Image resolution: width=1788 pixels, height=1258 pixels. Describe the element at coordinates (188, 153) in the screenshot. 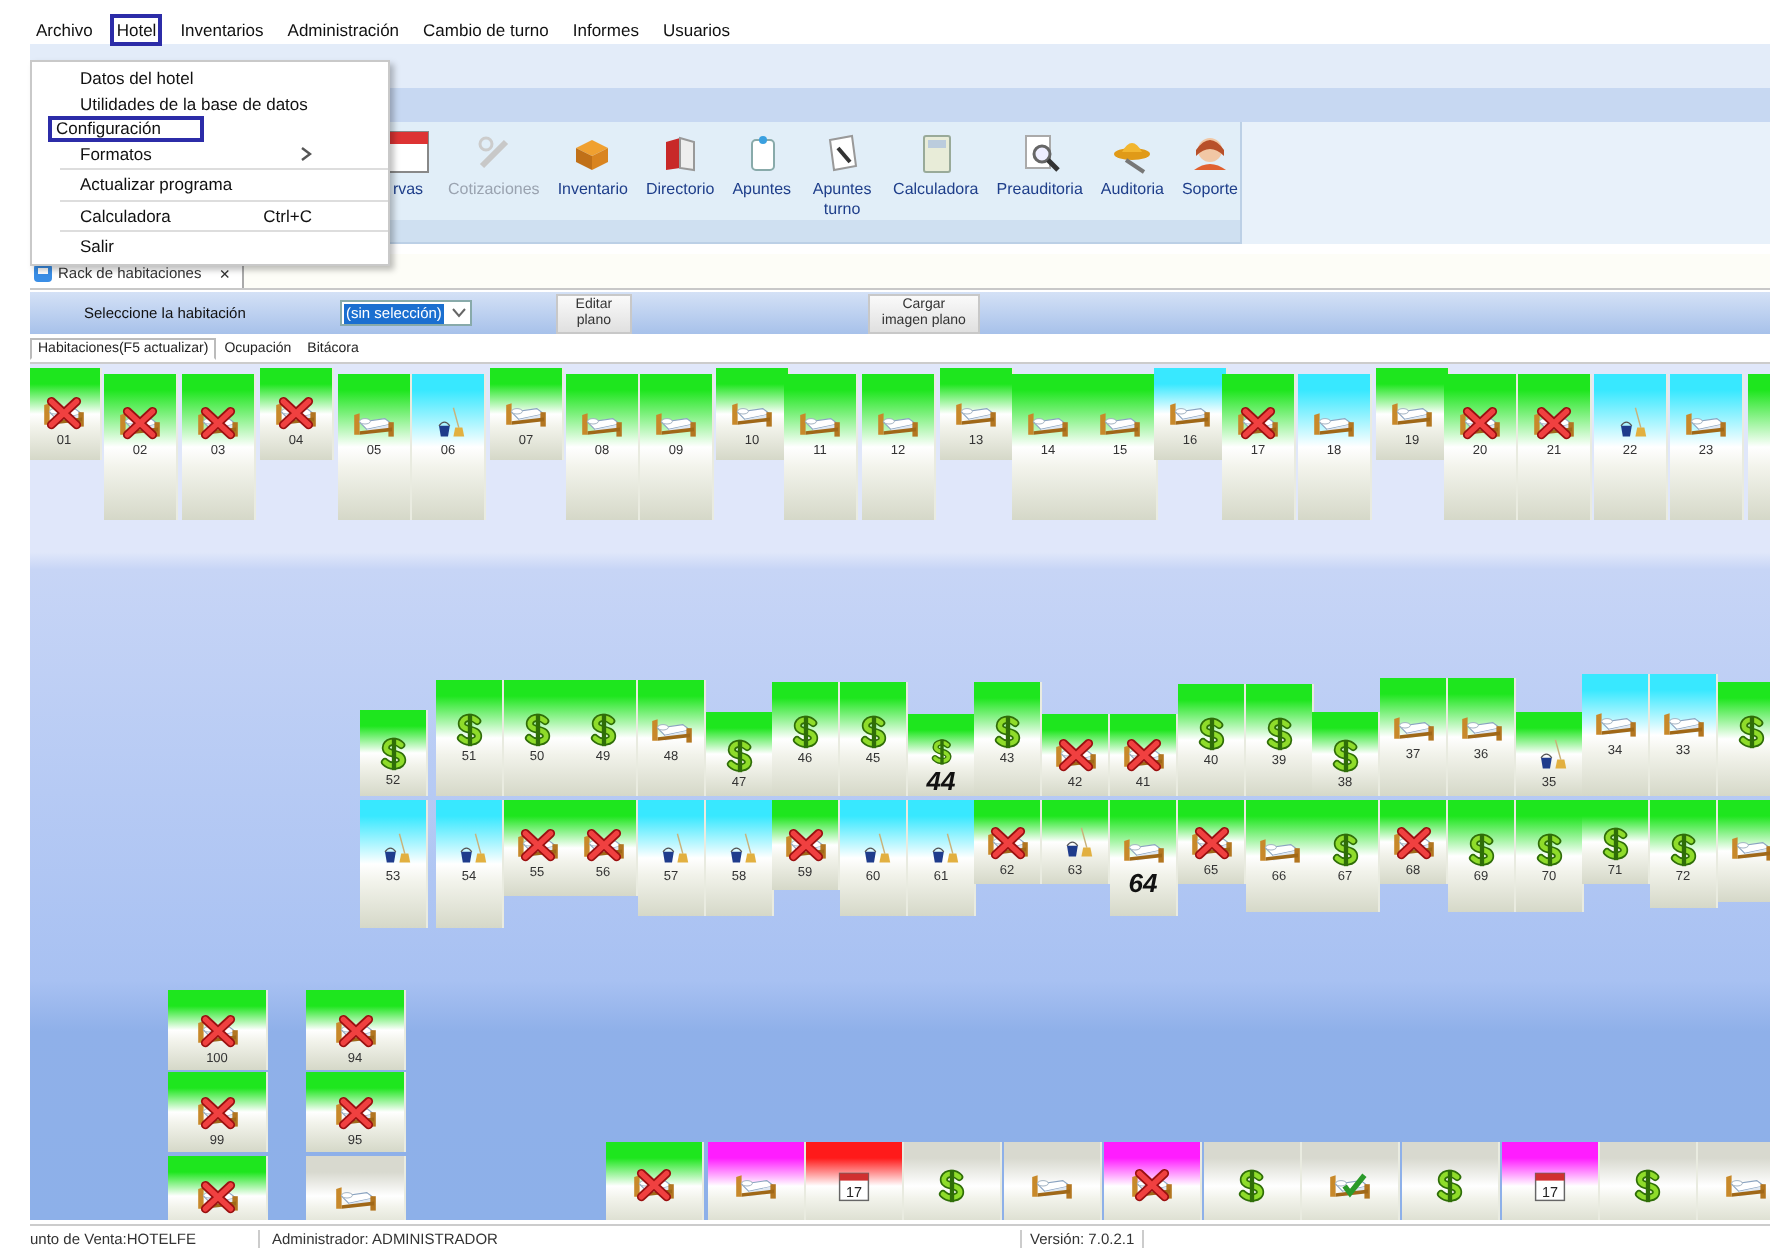

I see `menu-entry: Formatos` at that location.